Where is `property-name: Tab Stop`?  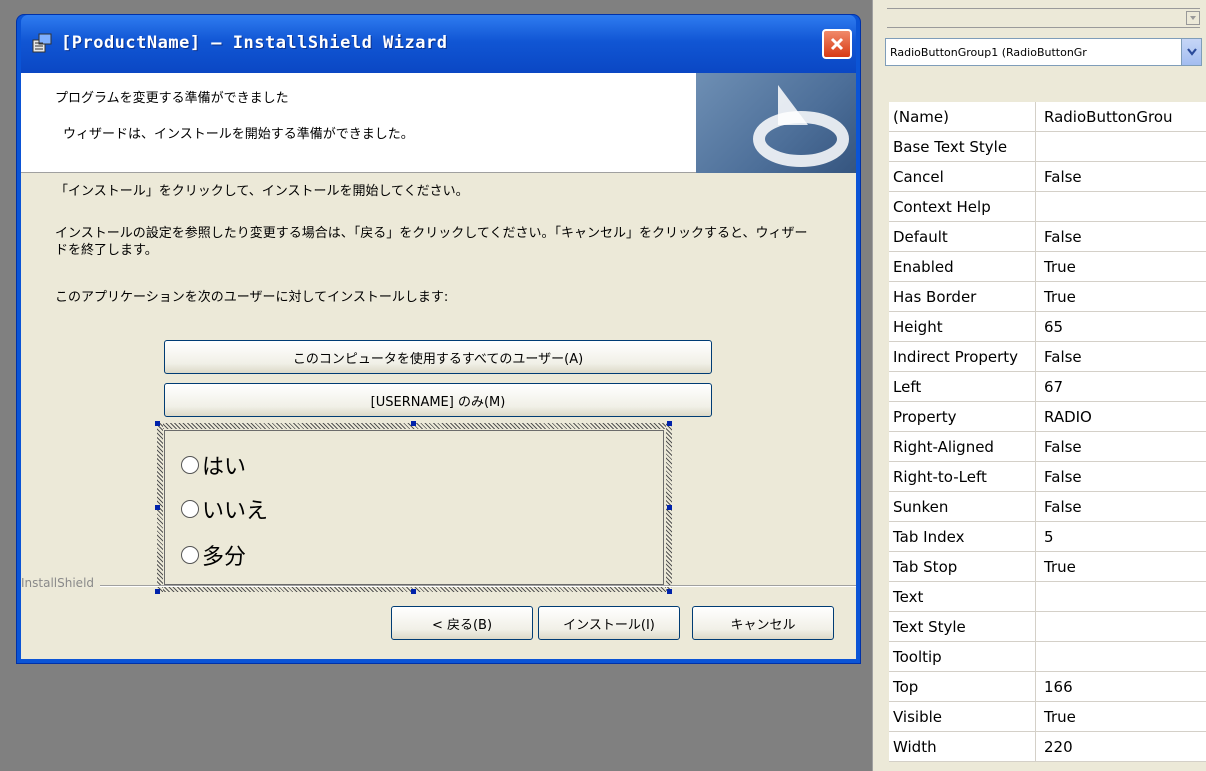 property-name: Tab Stop is located at coordinates (962, 566).